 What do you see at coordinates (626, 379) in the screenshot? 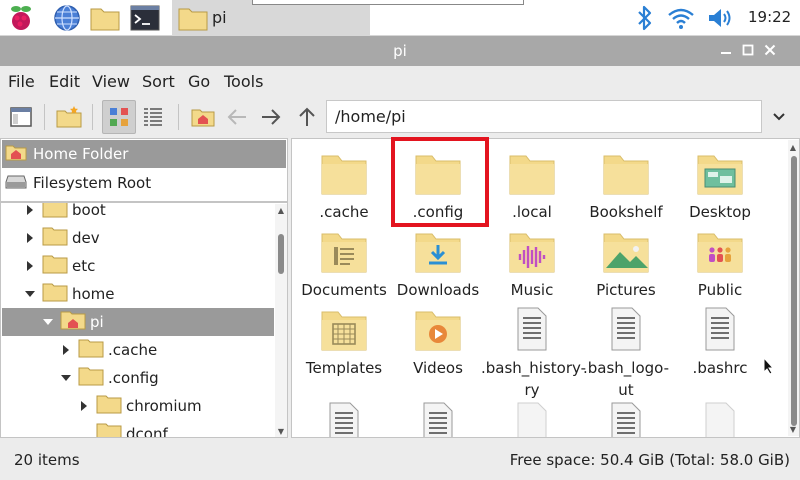
I see `file-label: .bash_logo- ut` at bounding box center [626, 379].